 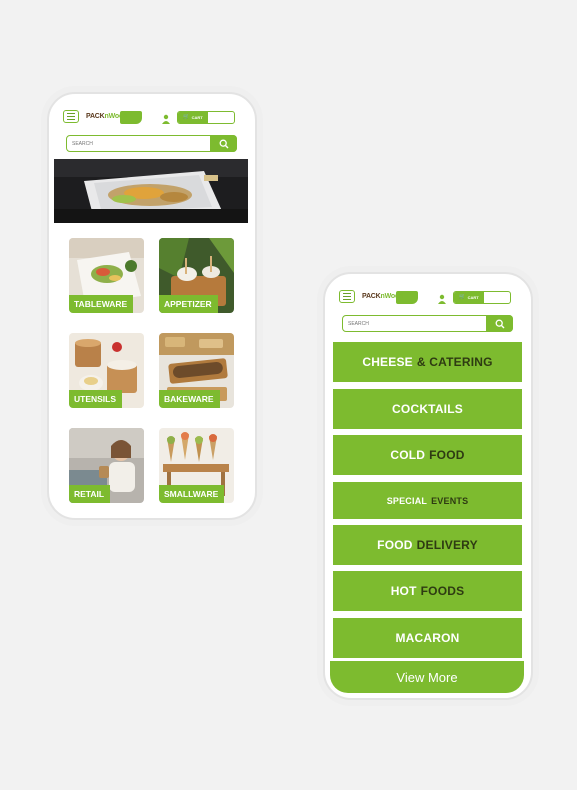 What do you see at coordinates (106, 275) in the screenshot?
I see `category-tile-tableware: TABLEWARE` at bounding box center [106, 275].